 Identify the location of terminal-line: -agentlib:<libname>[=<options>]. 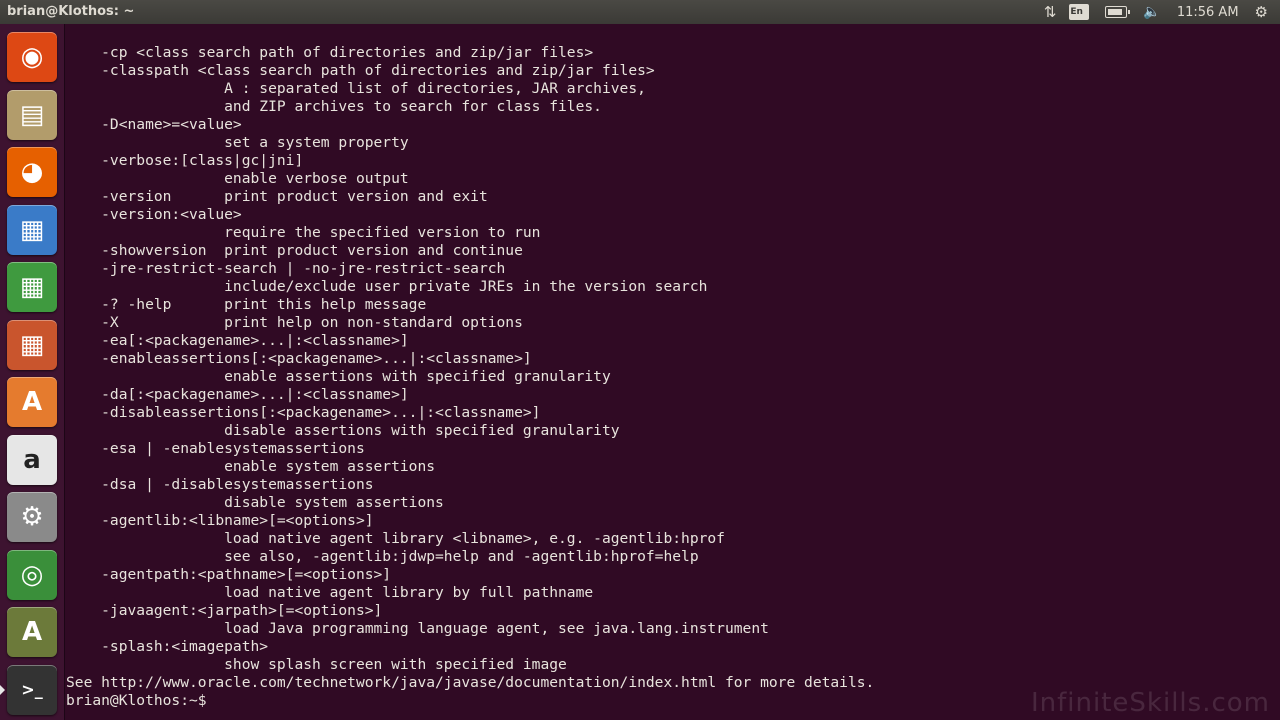
(220, 520).